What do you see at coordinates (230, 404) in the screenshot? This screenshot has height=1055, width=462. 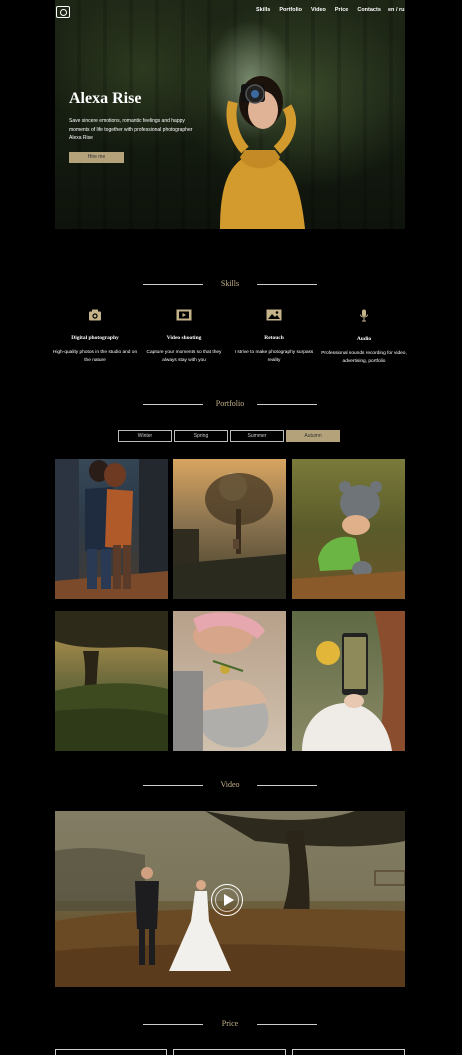 I see `section-heading-portfolio: Portfolio` at bounding box center [230, 404].